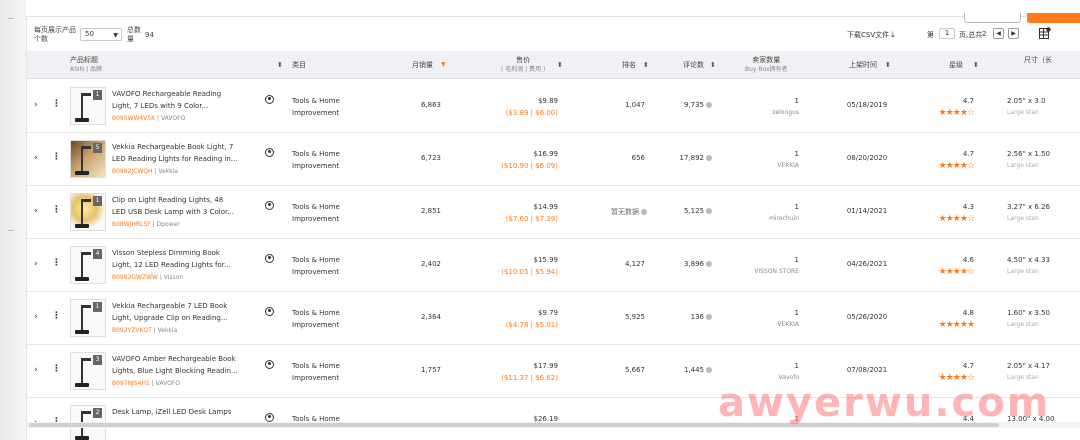  What do you see at coordinates (1013, 33) in the screenshot?
I see `next-page-button: ▶` at bounding box center [1013, 33].